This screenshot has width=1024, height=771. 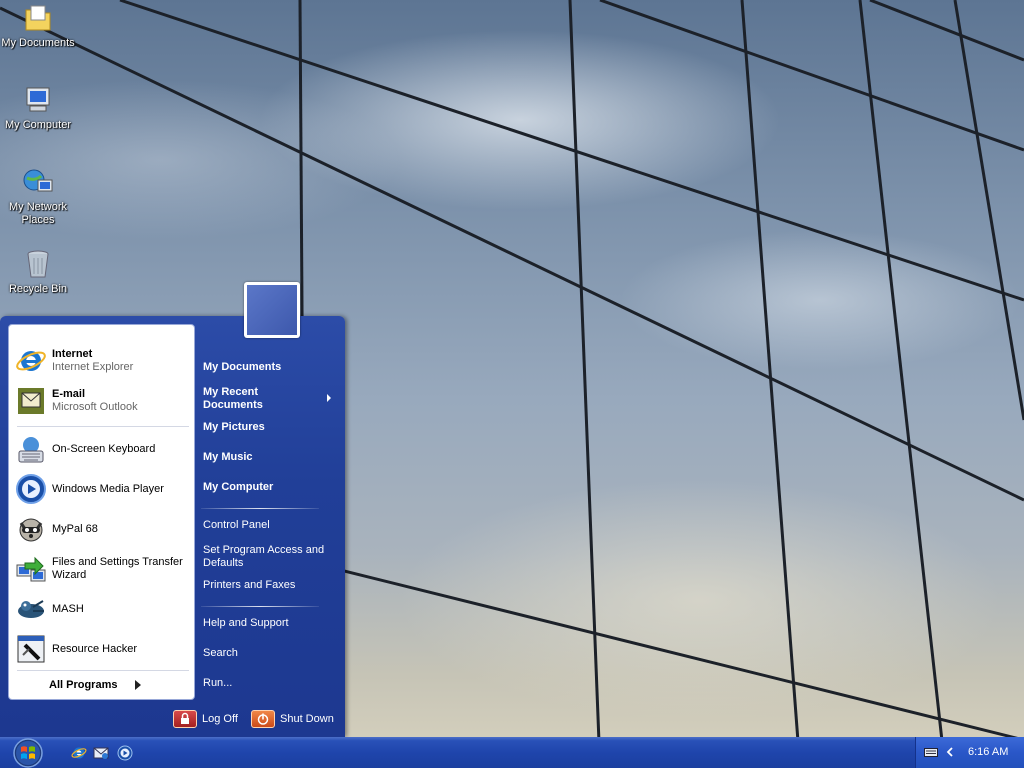 I want to click on program-label: Windows Media Player, so click(x=108, y=488).